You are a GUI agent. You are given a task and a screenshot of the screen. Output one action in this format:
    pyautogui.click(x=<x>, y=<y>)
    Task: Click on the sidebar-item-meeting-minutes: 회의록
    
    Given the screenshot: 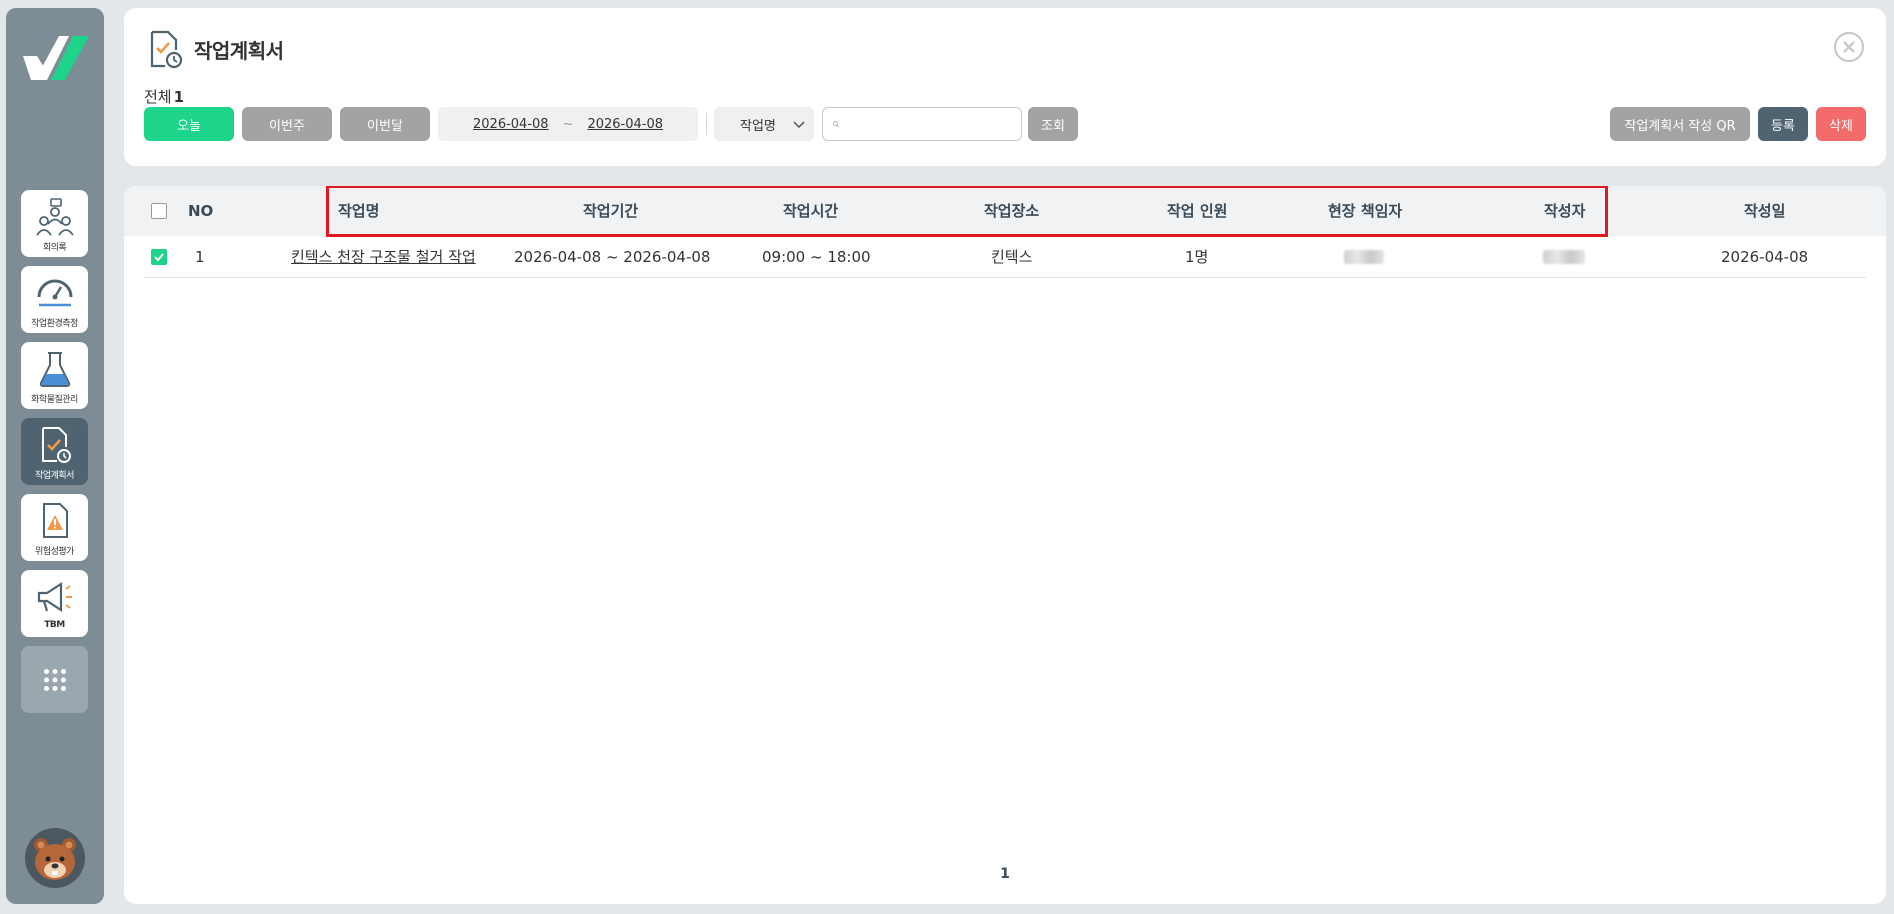 What is the action you would take?
    pyautogui.click(x=54, y=223)
    